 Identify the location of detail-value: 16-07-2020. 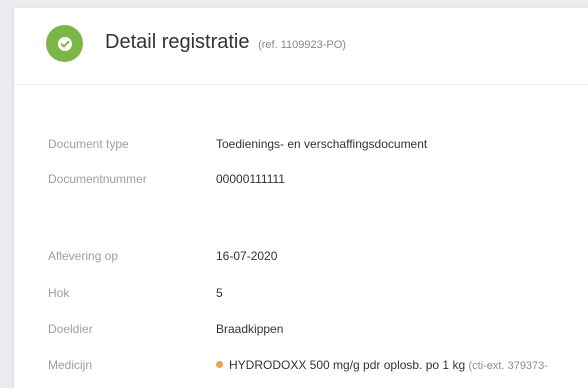
(247, 256).